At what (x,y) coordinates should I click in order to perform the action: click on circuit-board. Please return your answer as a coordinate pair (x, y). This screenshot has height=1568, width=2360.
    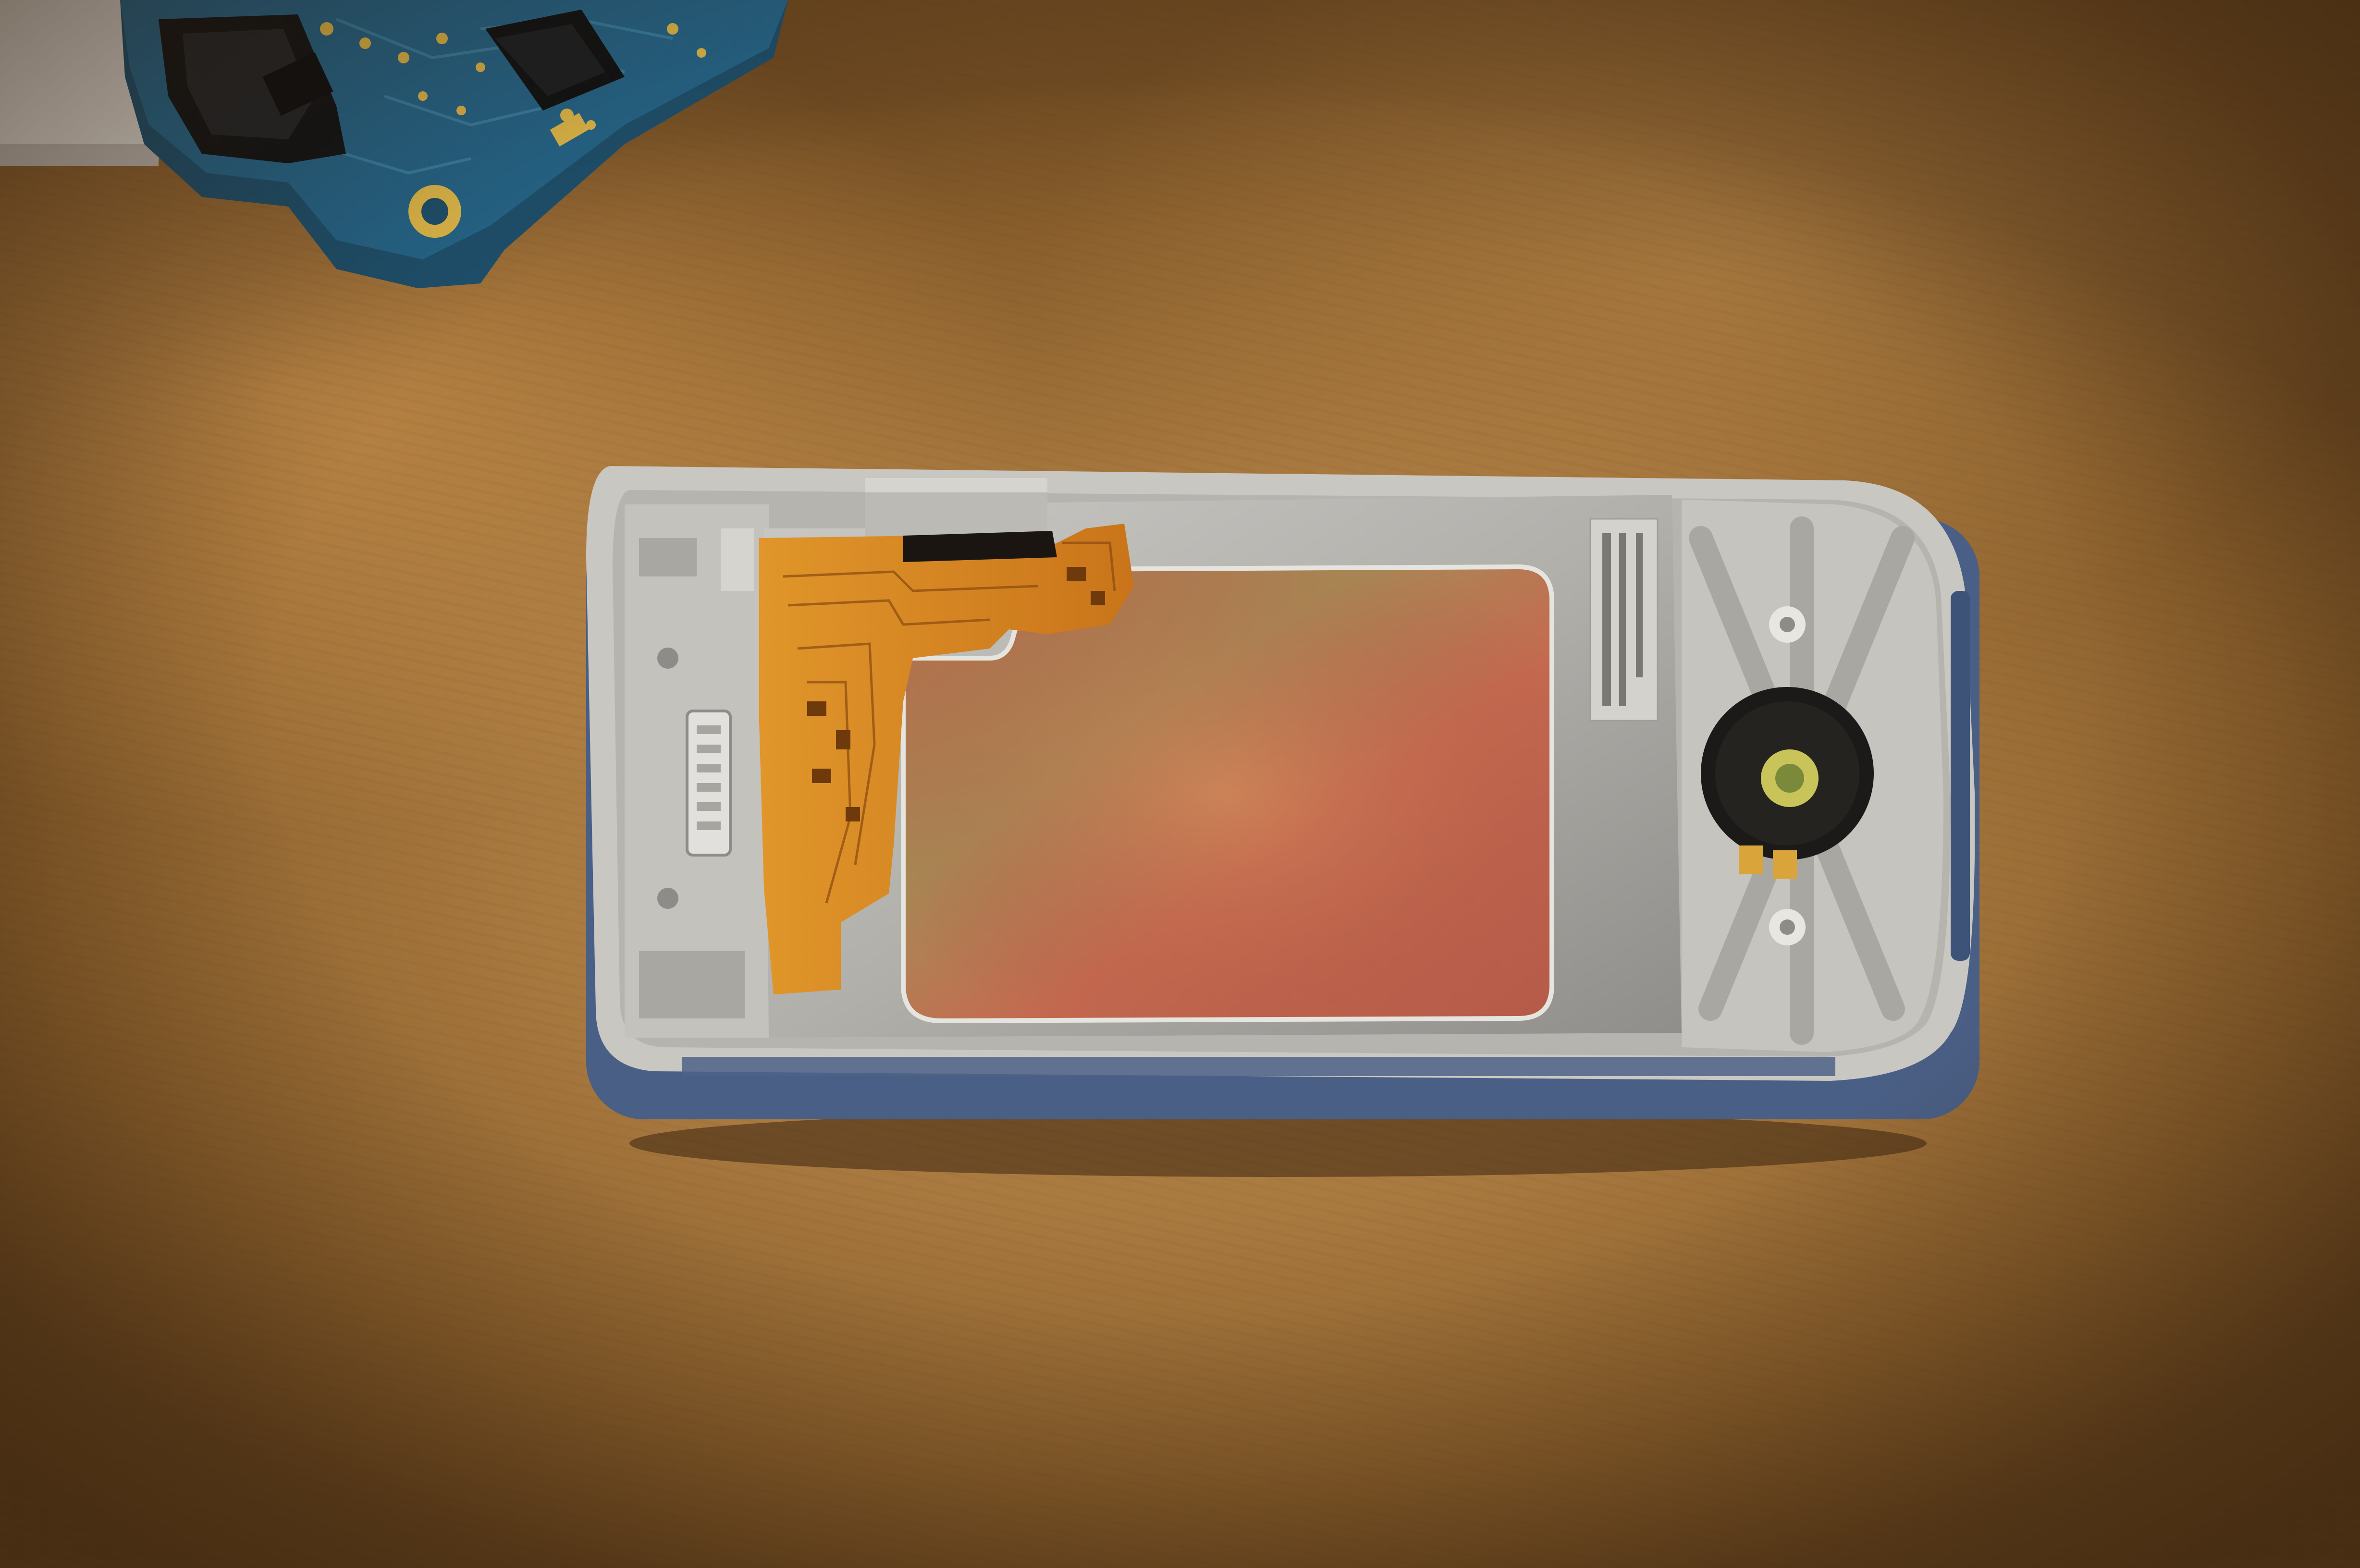
    Looking at the image, I should click on (408, 153).